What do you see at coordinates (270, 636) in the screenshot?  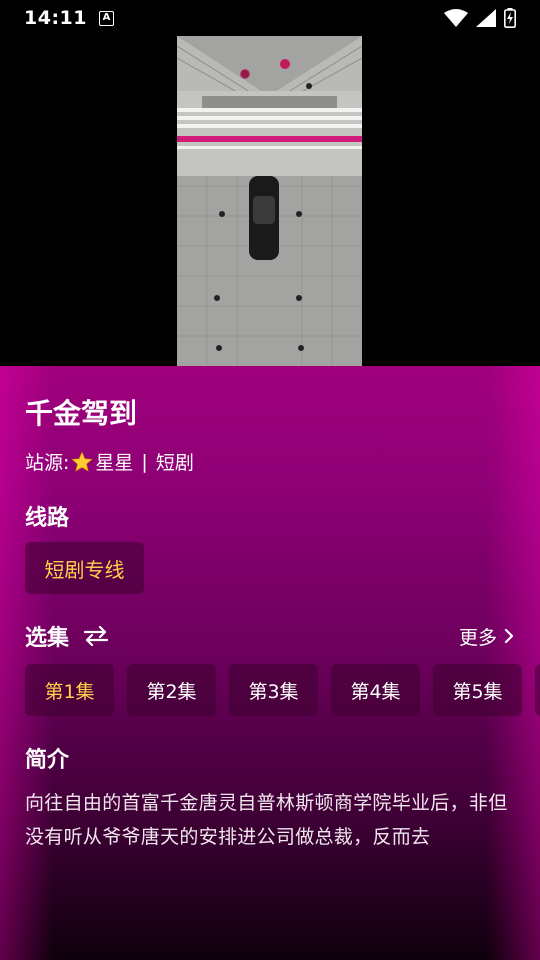 I see `episodes-header: 选集 更多` at bounding box center [270, 636].